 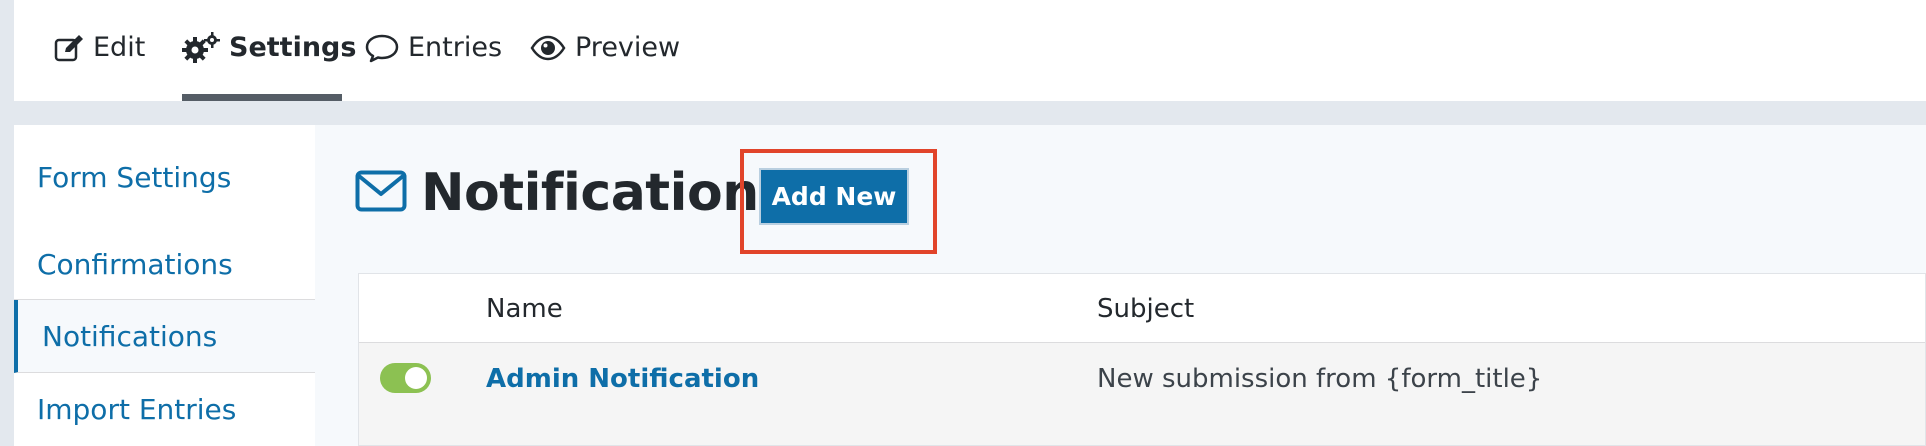 I want to click on notification-subject: New submission from {form_title}, so click(x=1320, y=379).